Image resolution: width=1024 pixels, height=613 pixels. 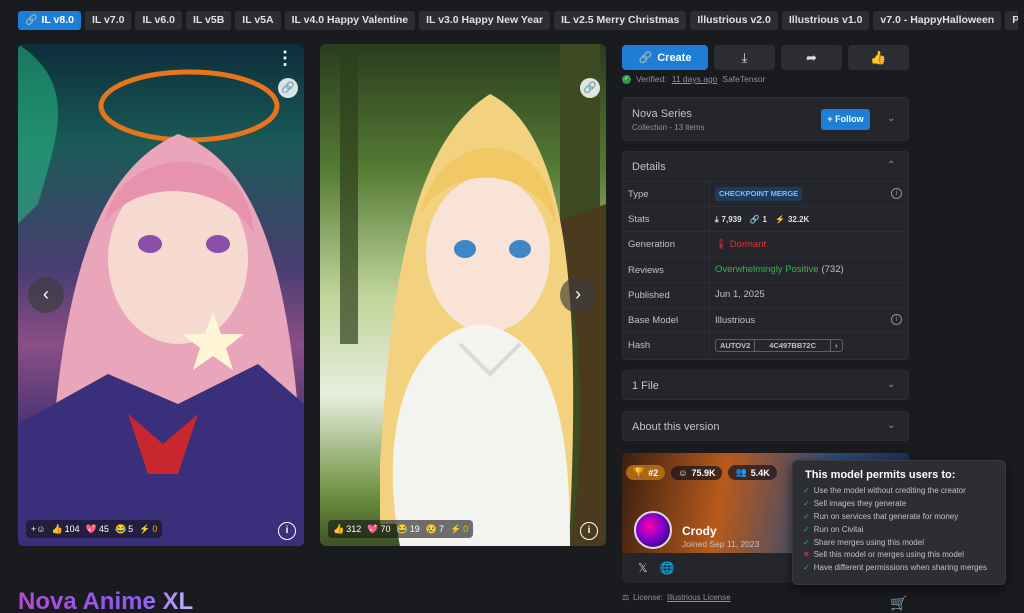 What do you see at coordinates (378, 529) in the screenshot?
I see `heart-reaction: 💖 70` at bounding box center [378, 529].